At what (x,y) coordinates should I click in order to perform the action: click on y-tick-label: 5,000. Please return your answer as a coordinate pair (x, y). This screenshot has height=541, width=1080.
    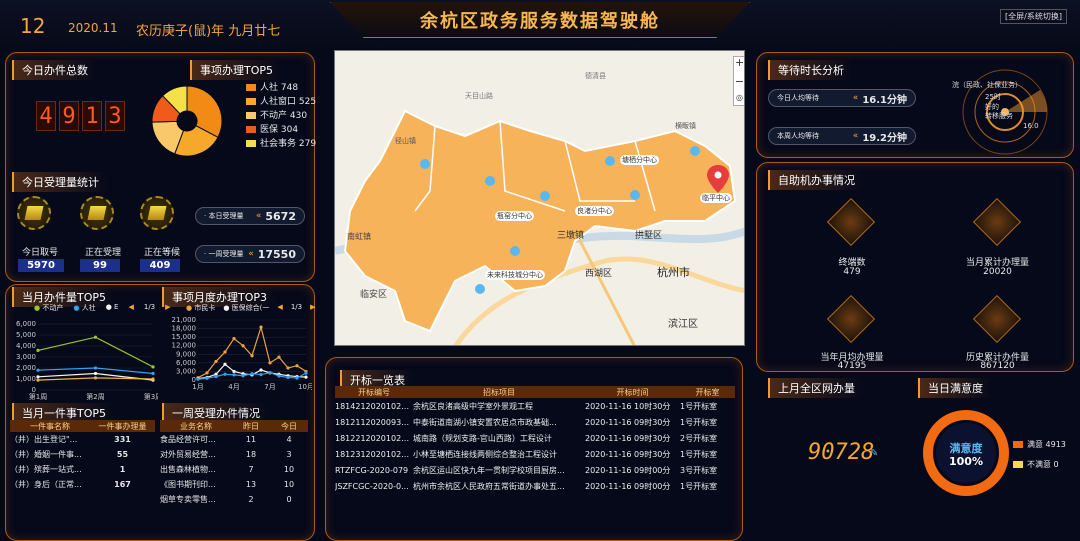
    Looking at the image, I should click on (26, 335).